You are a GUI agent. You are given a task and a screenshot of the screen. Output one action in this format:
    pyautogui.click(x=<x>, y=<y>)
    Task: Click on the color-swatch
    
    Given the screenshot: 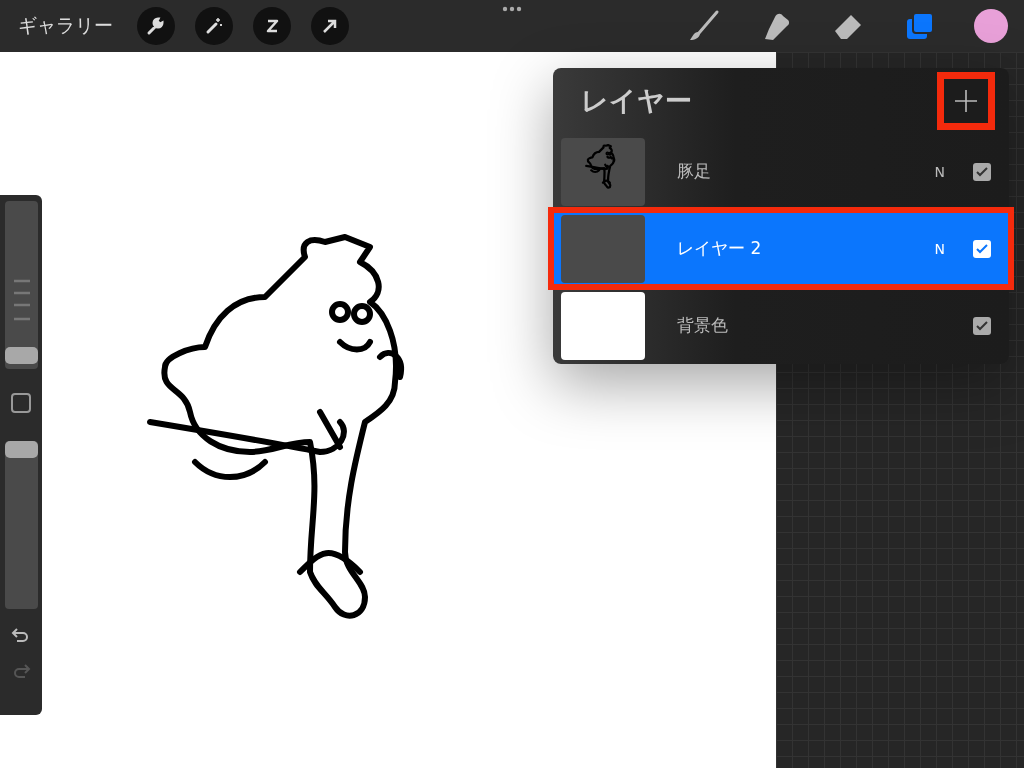 What is the action you would take?
    pyautogui.click(x=991, y=26)
    